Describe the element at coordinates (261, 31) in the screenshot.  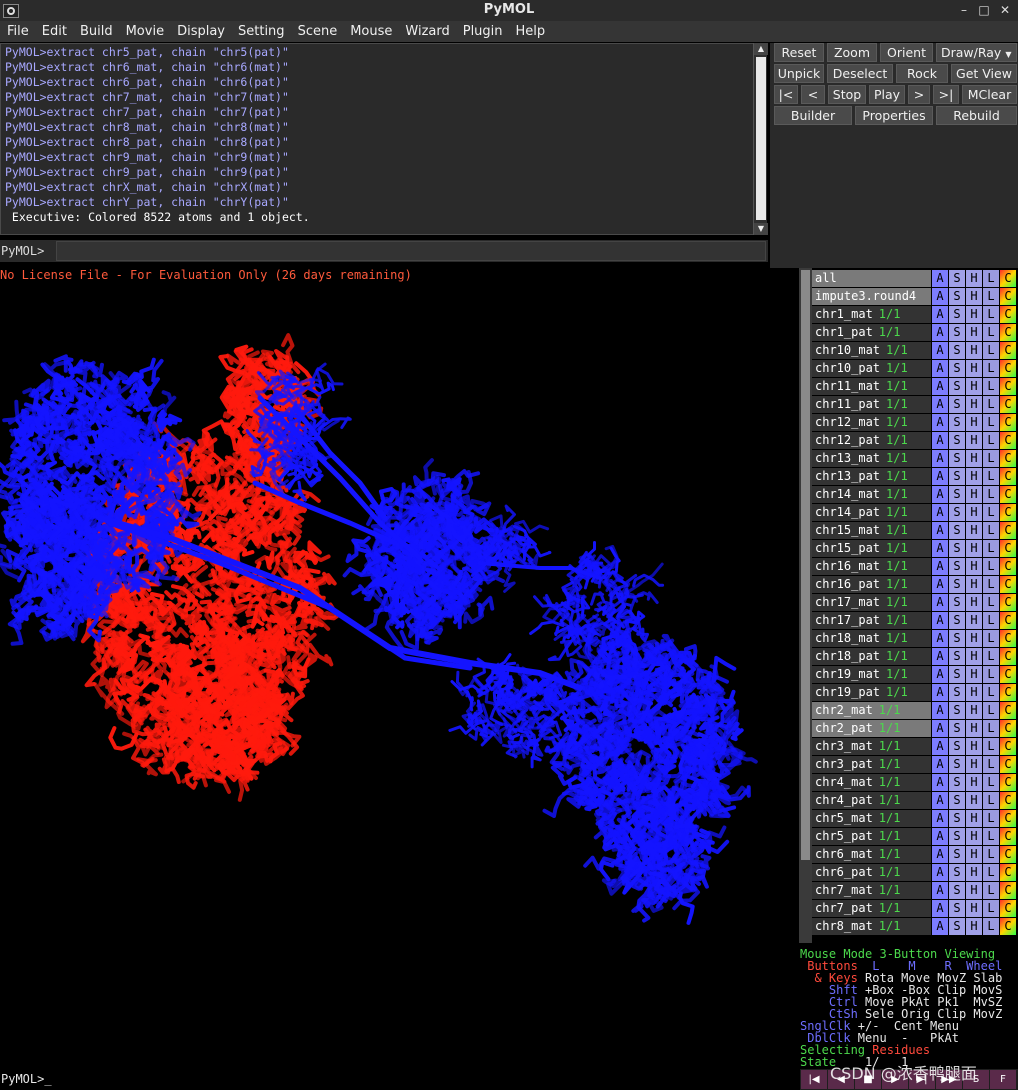
I see `menu-setting: Setting` at that location.